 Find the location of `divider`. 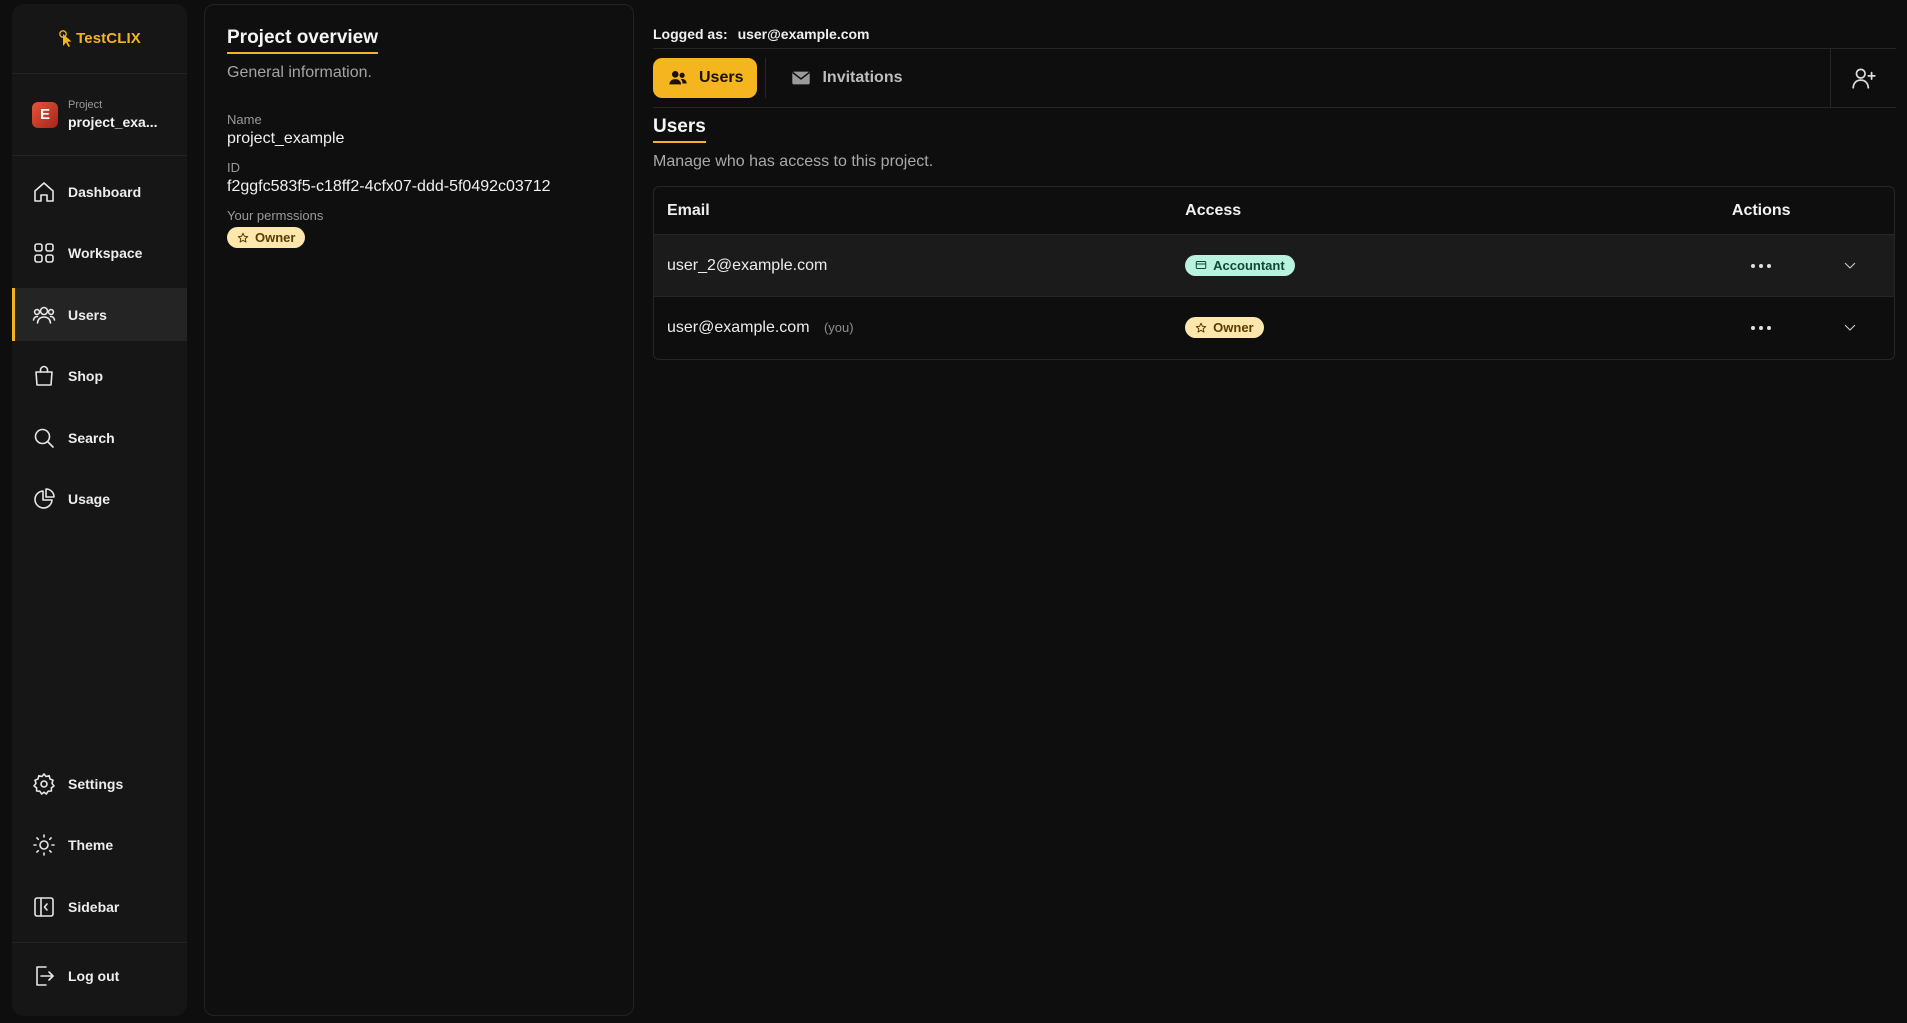

divider is located at coordinates (1274, 107).